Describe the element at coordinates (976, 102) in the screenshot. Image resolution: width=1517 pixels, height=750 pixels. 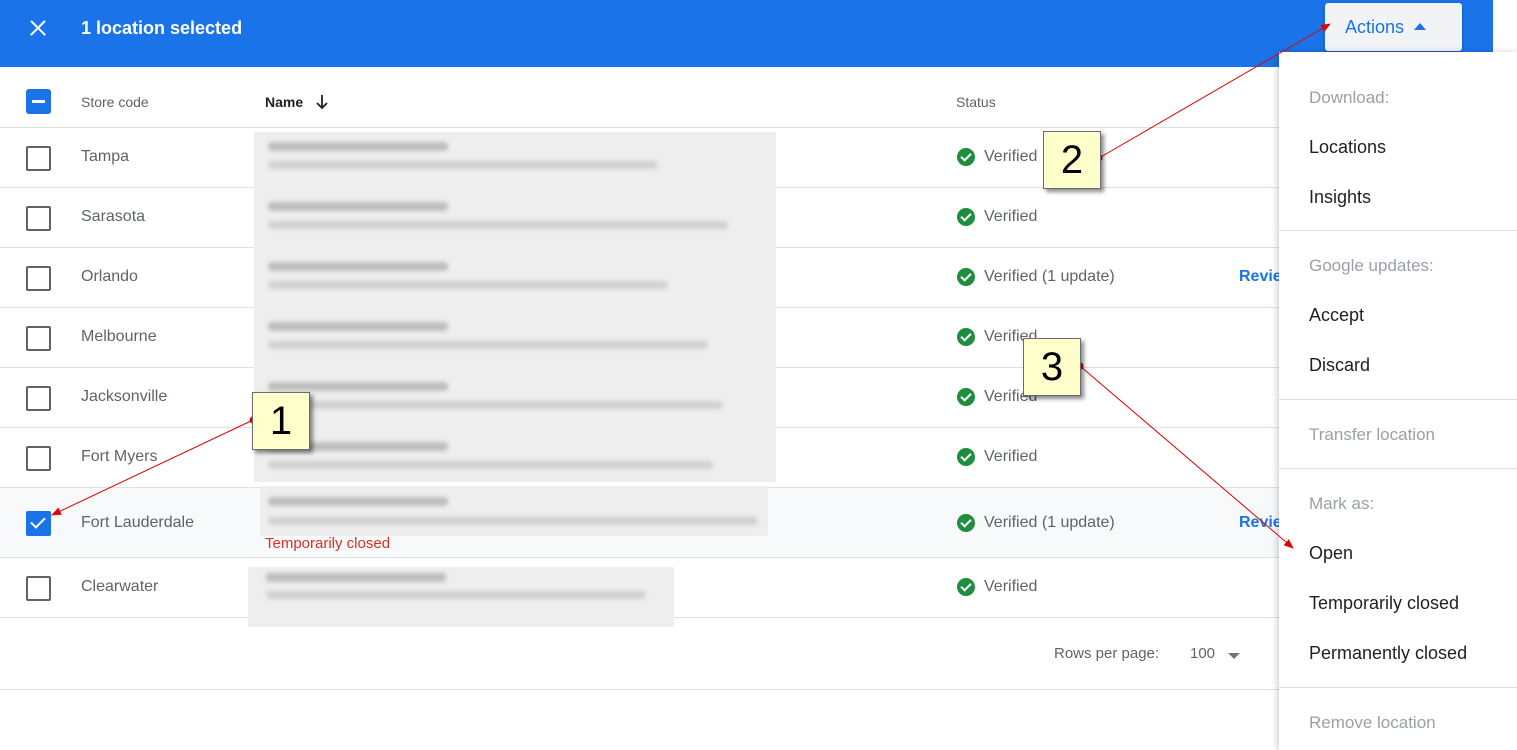
I see `column-header-status: Status` at that location.